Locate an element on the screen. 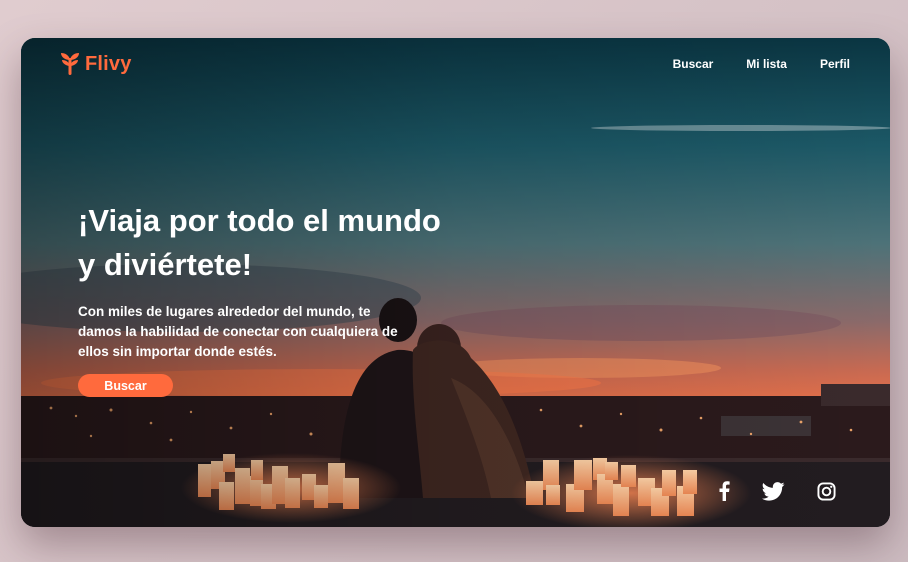  instagram-icon is located at coordinates (826, 491).